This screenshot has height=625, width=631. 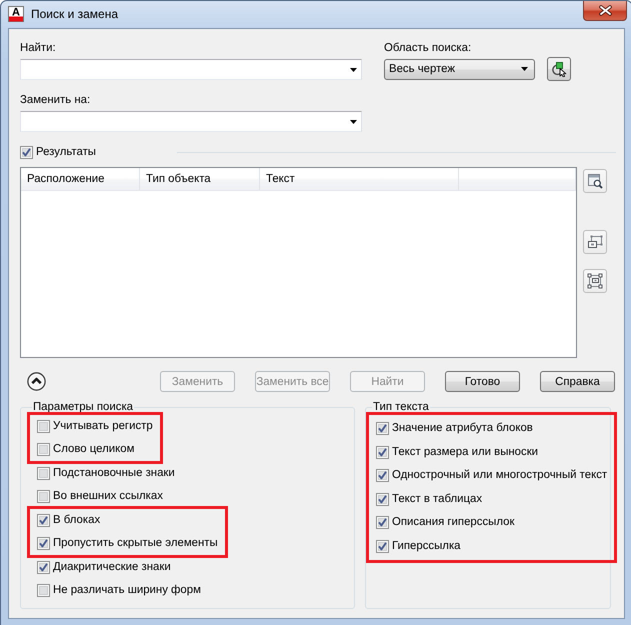 I want to click on checkbox-label: Диакритические знаки, so click(x=112, y=567).